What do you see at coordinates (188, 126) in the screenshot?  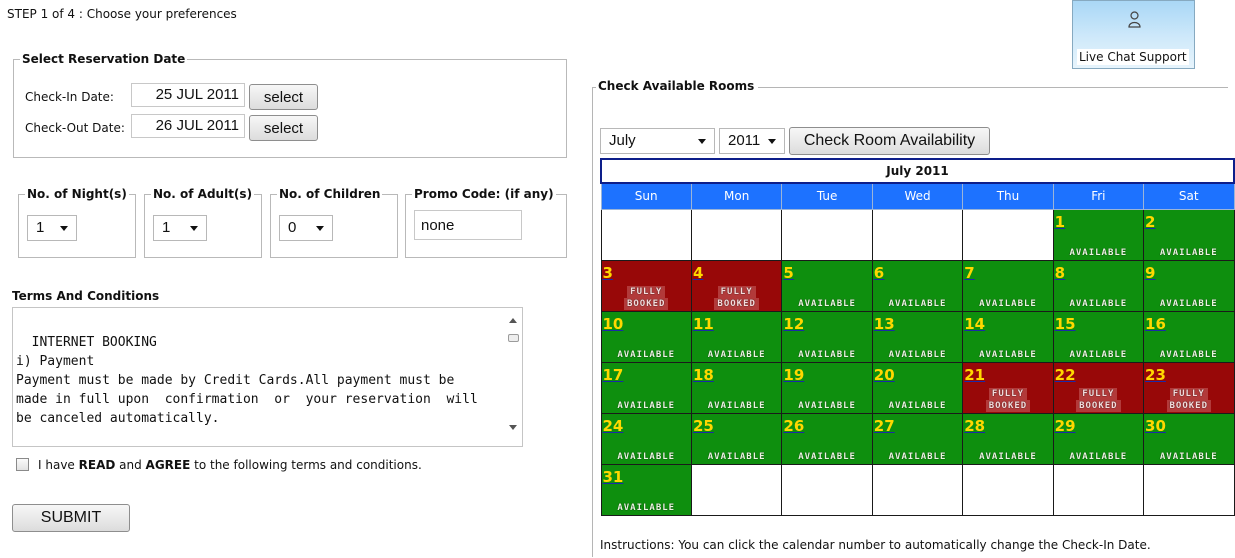 I see `checkout-date-field: 26 JUL 2011` at bounding box center [188, 126].